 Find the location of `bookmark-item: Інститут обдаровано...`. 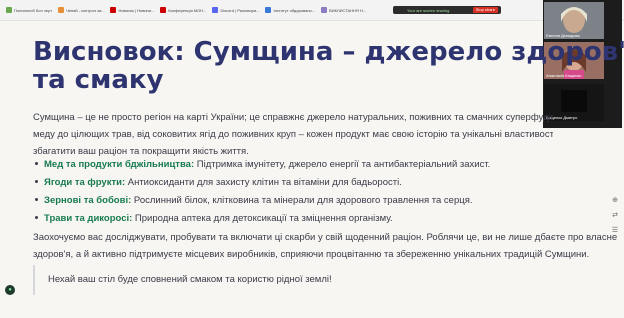

bookmark-item: Інститут обдаровано... is located at coordinates (290, 10).